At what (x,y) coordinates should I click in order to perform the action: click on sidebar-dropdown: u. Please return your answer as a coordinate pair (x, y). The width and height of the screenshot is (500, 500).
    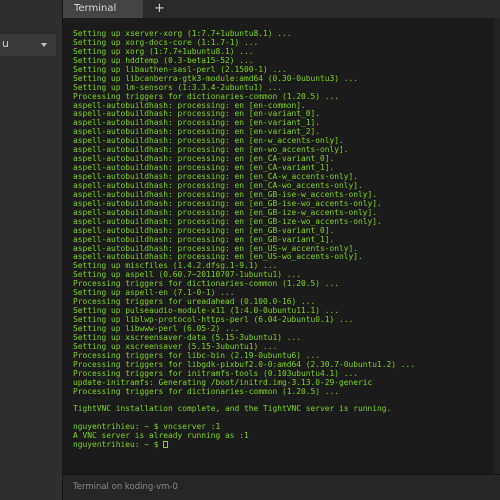
    Looking at the image, I should click on (28, 45).